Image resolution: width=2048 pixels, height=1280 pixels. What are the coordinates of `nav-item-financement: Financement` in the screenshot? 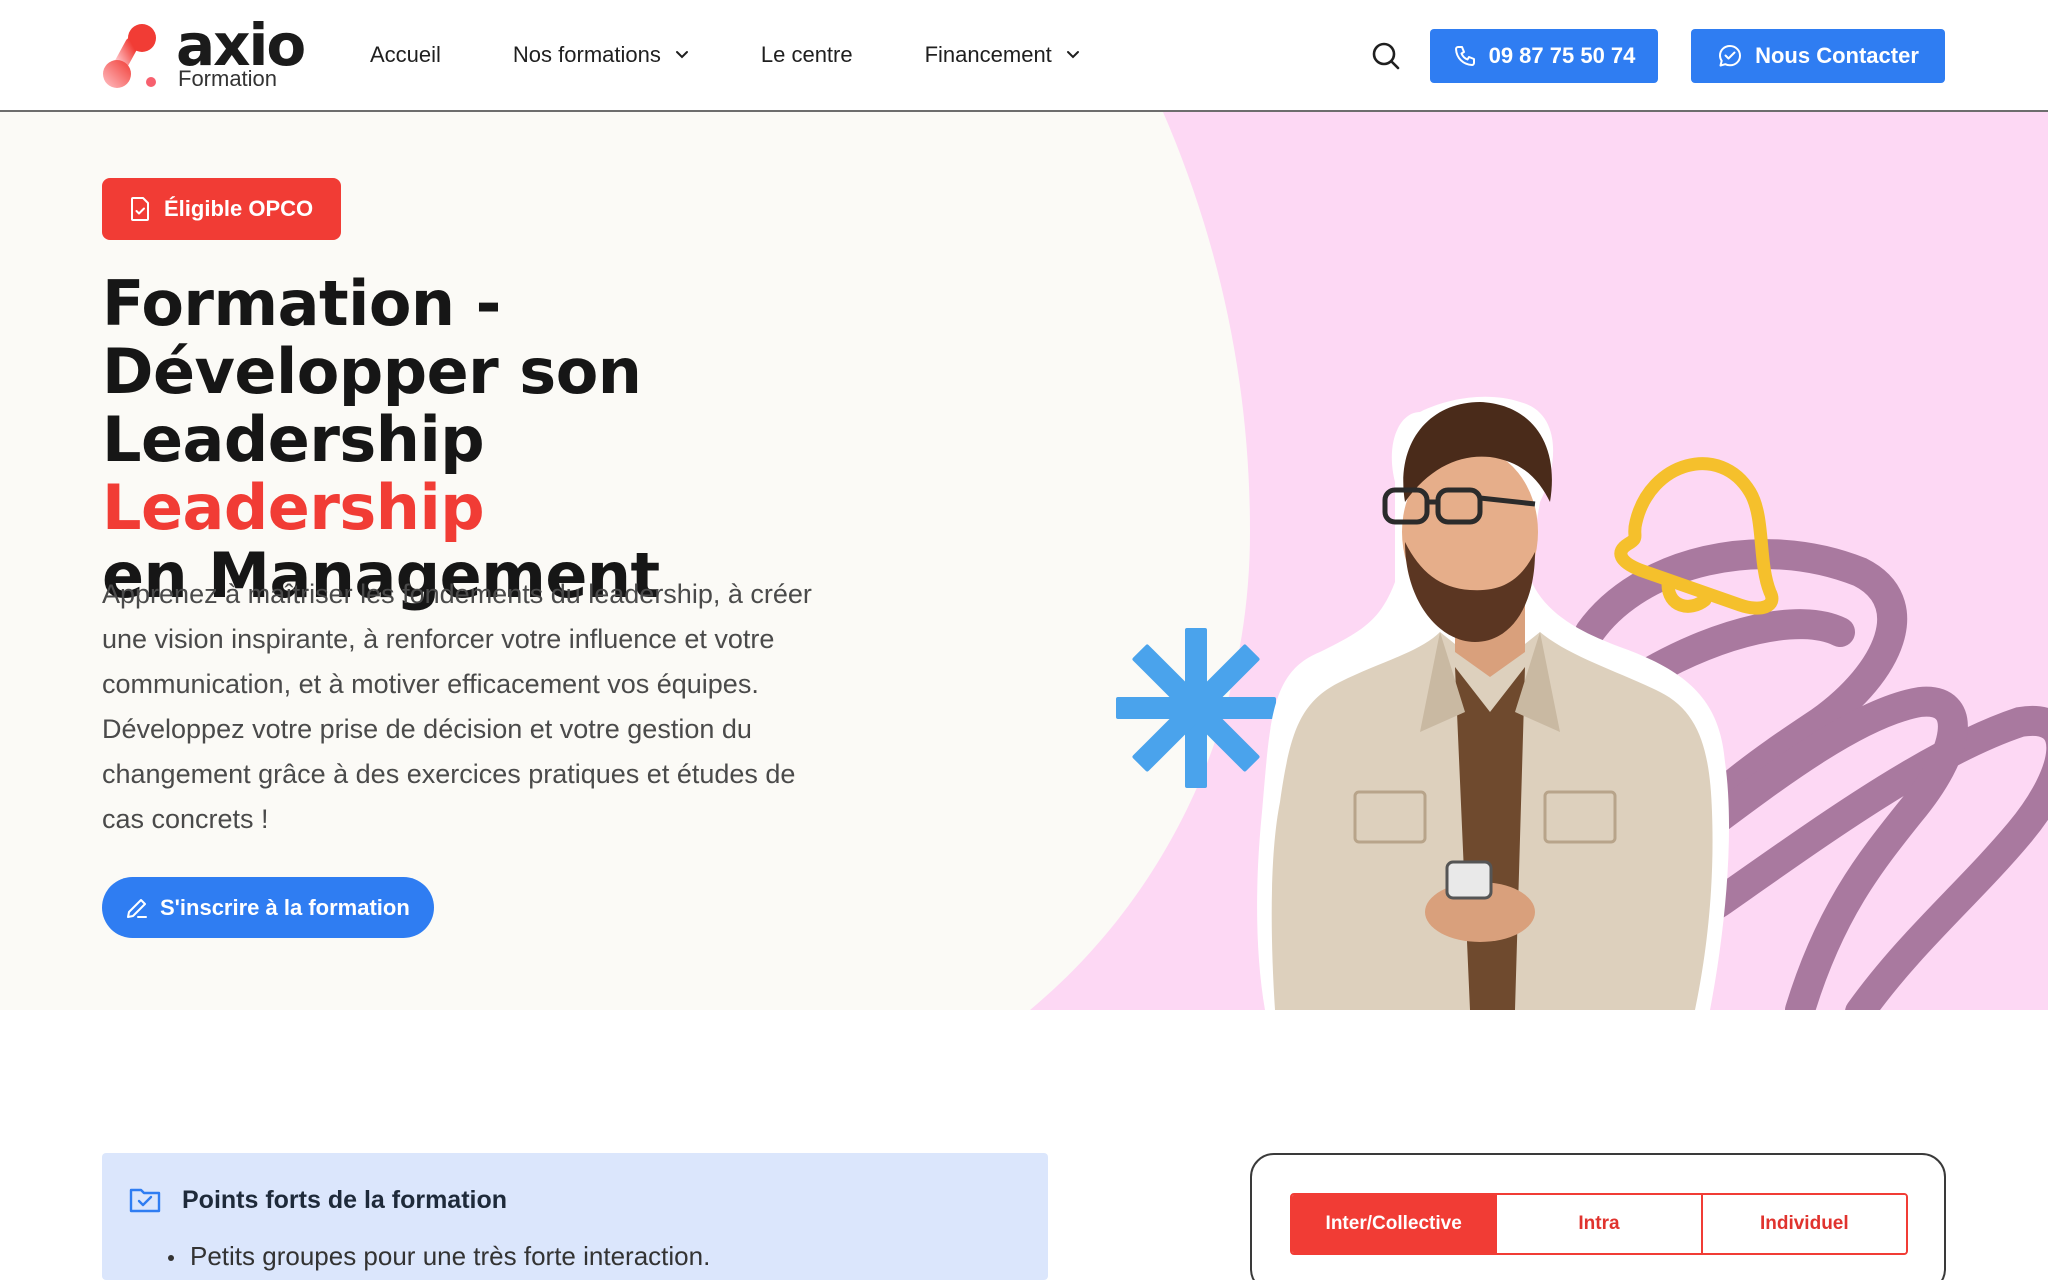 It's located at (1002, 55).